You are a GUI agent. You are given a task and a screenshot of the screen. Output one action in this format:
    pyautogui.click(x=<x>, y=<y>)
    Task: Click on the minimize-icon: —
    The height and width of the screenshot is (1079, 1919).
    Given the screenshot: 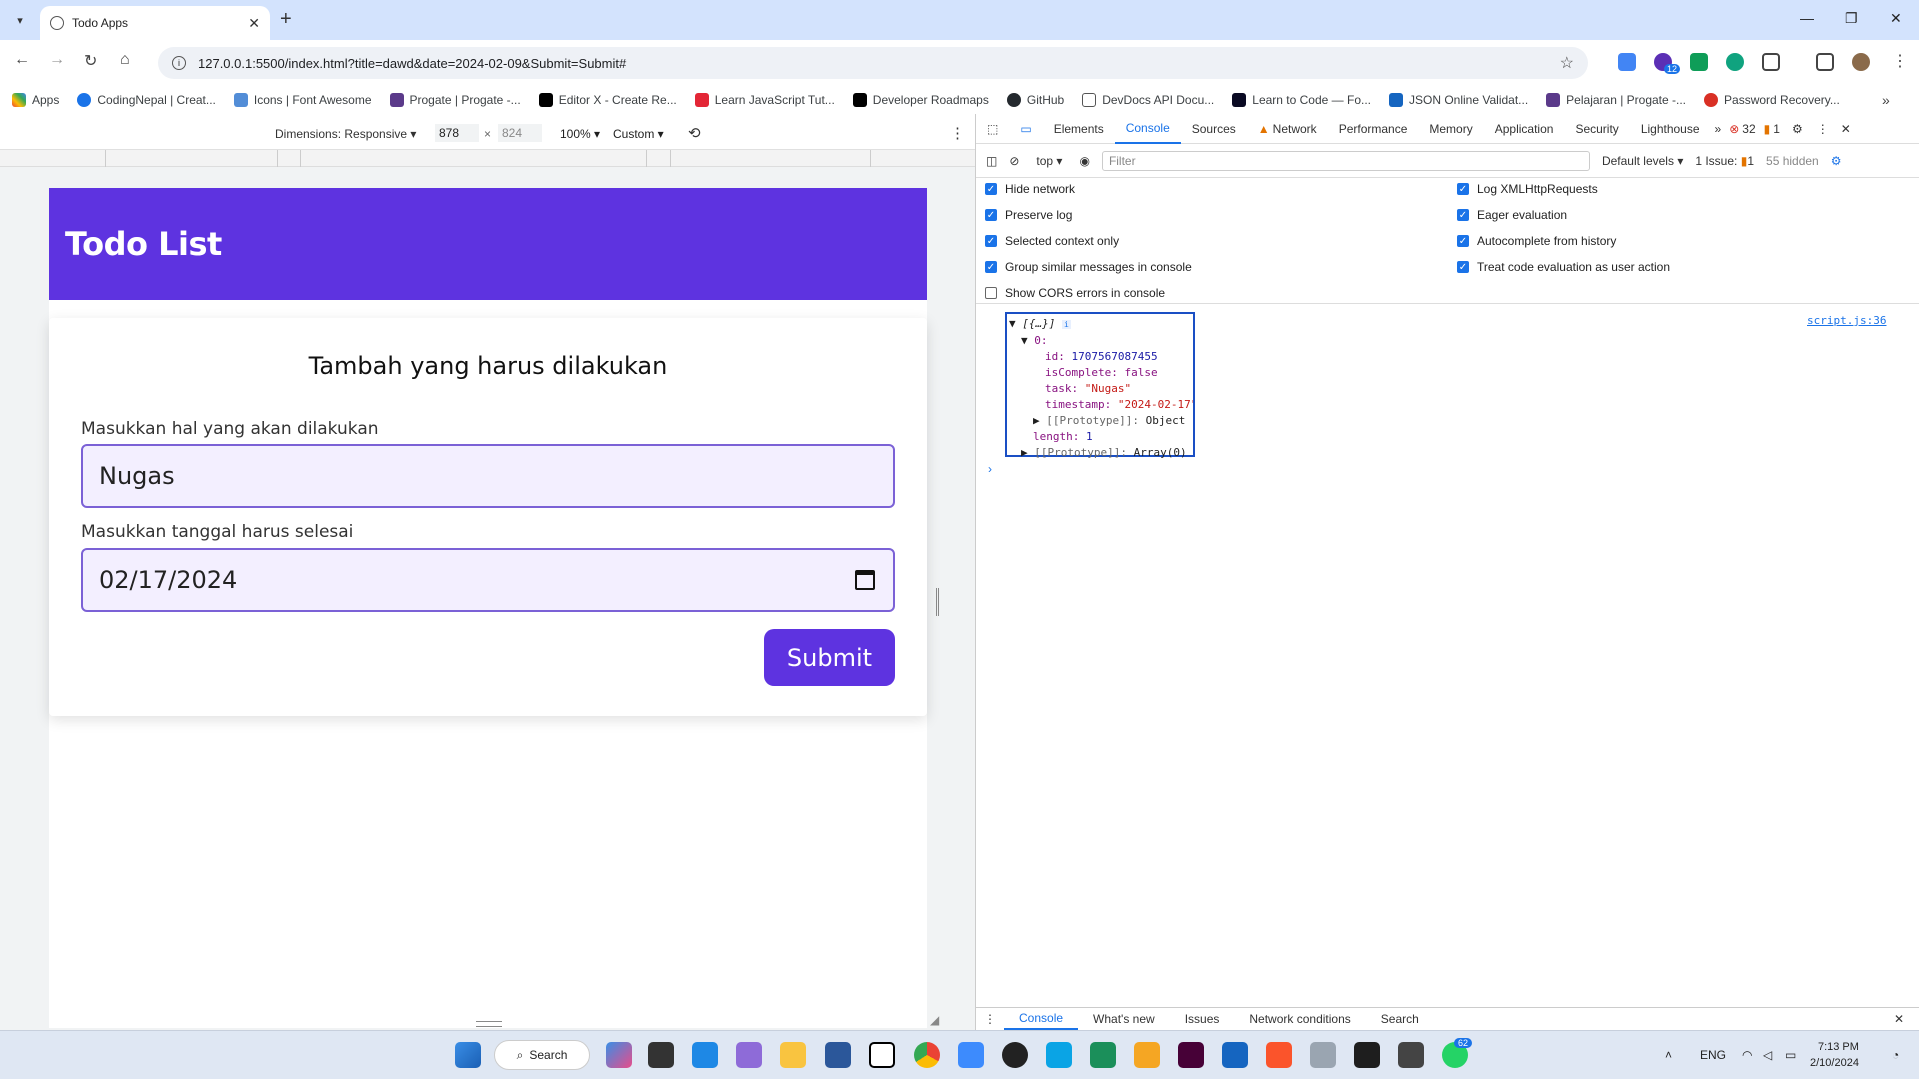 What is the action you would take?
    pyautogui.click(x=1807, y=18)
    